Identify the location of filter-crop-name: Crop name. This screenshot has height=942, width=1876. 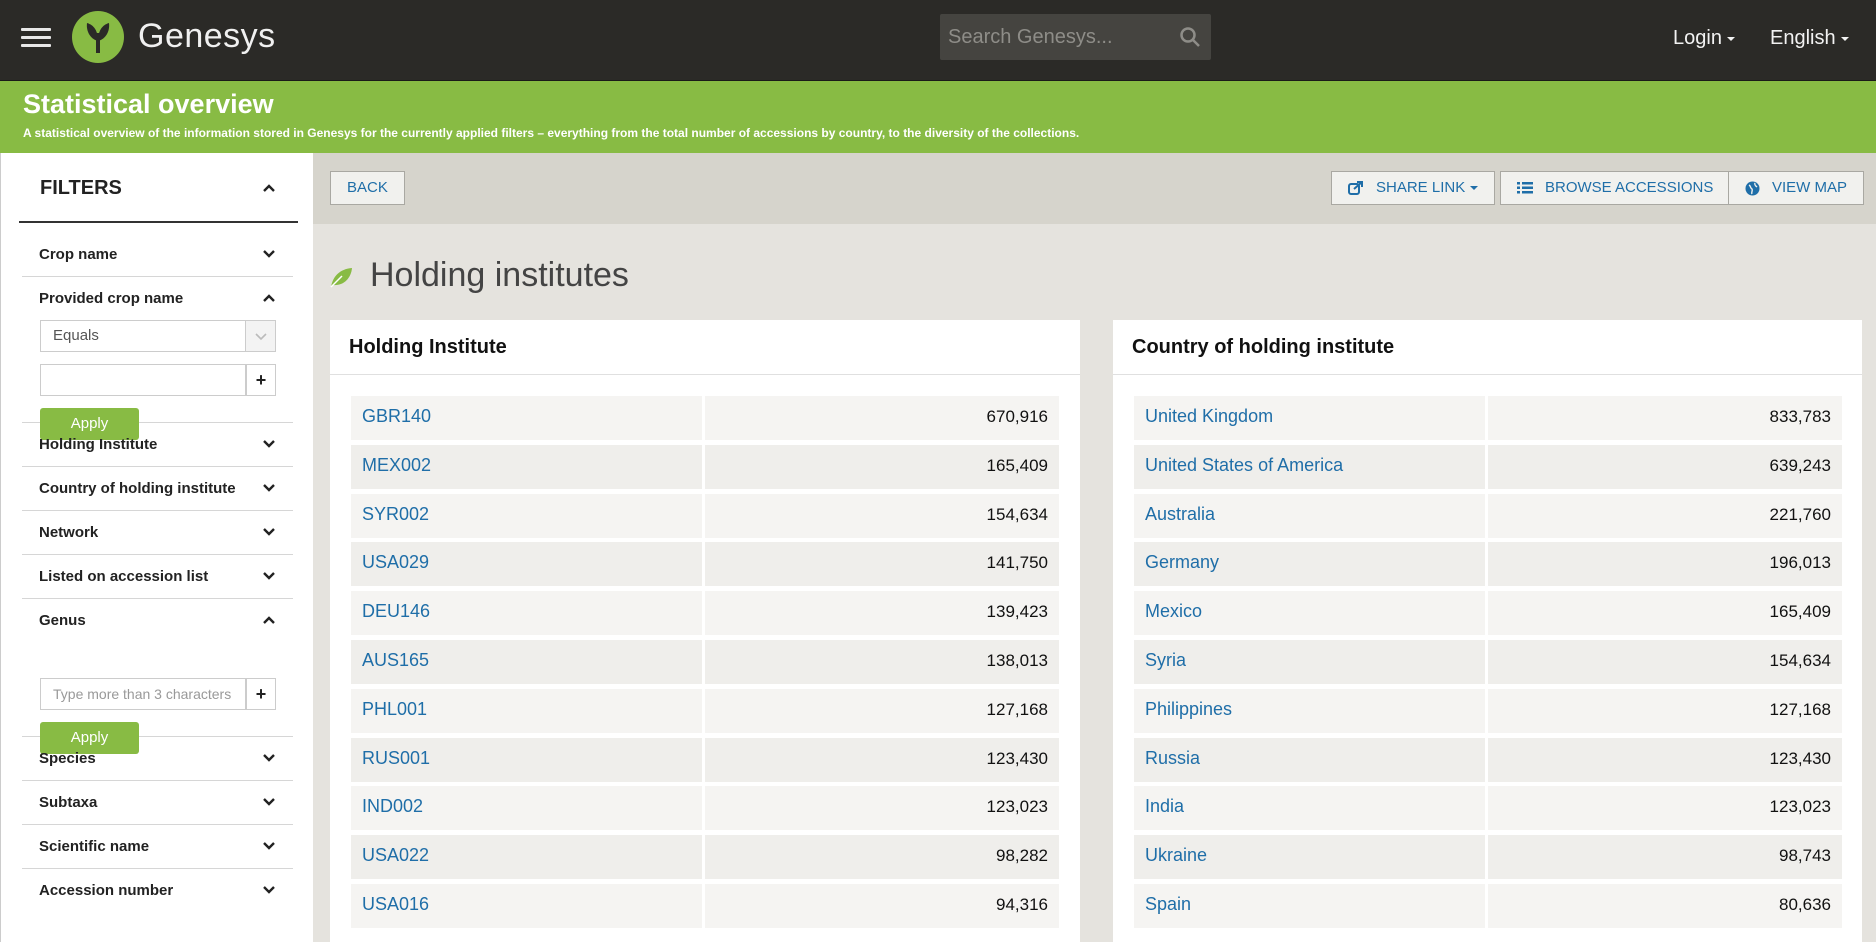
(157, 255).